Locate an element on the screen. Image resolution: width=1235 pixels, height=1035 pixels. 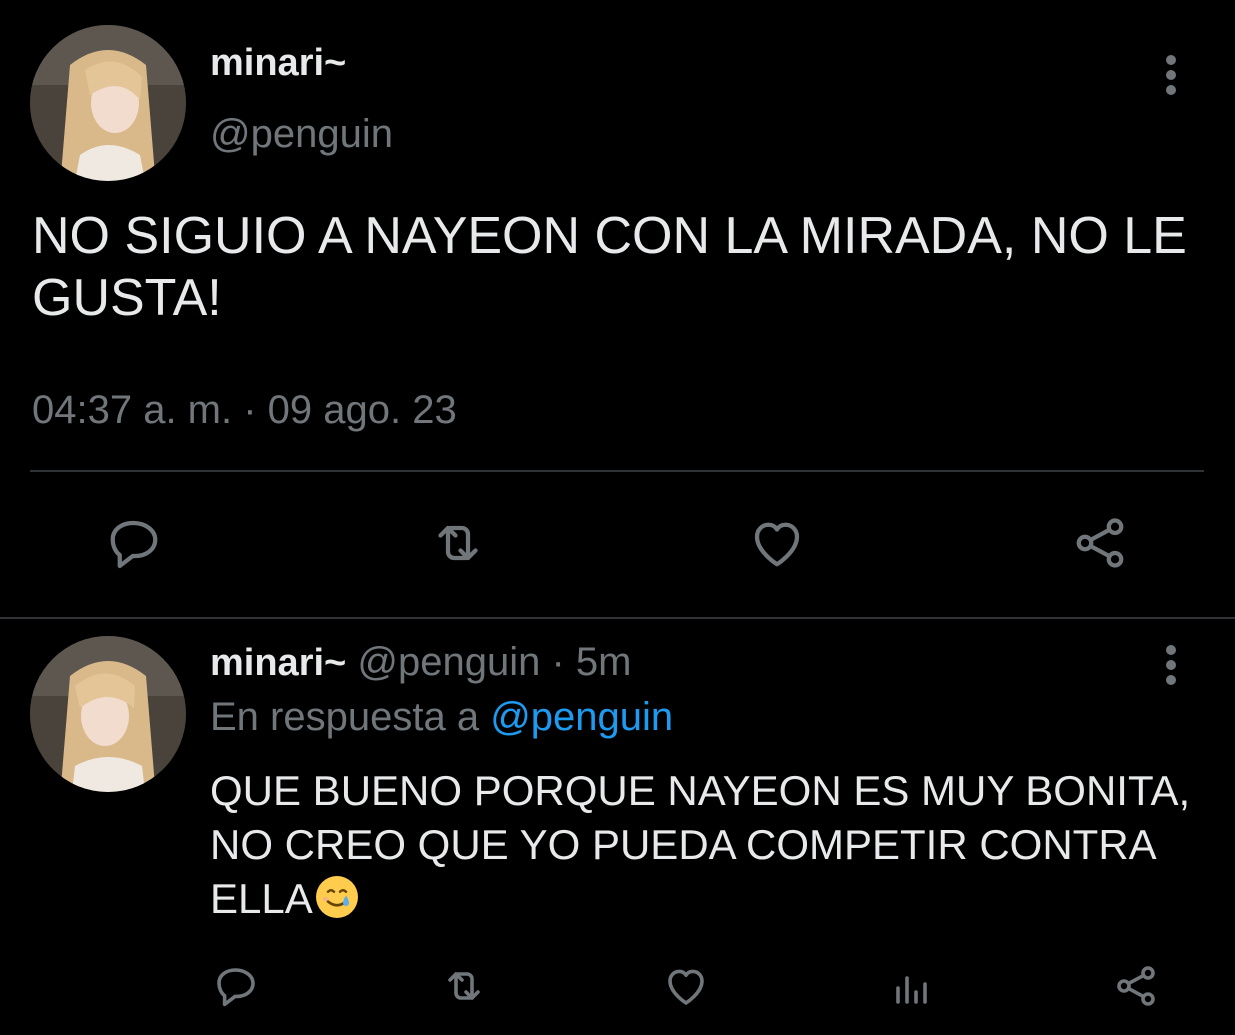
views-icon is located at coordinates (912, 988).